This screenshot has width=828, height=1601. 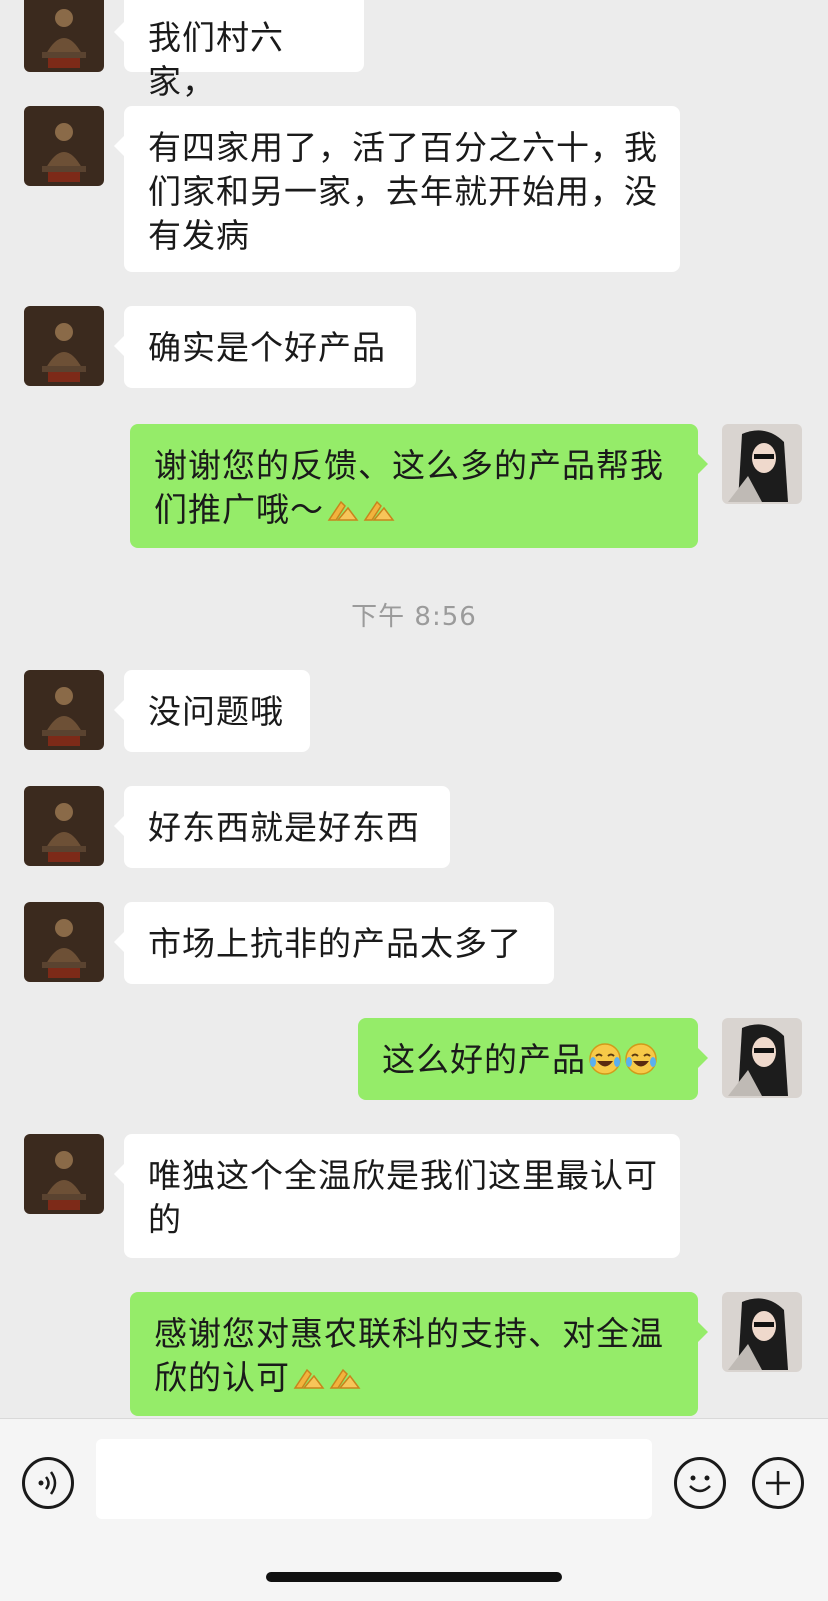 I want to click on plus-icon, so click(x=778, y=1483).